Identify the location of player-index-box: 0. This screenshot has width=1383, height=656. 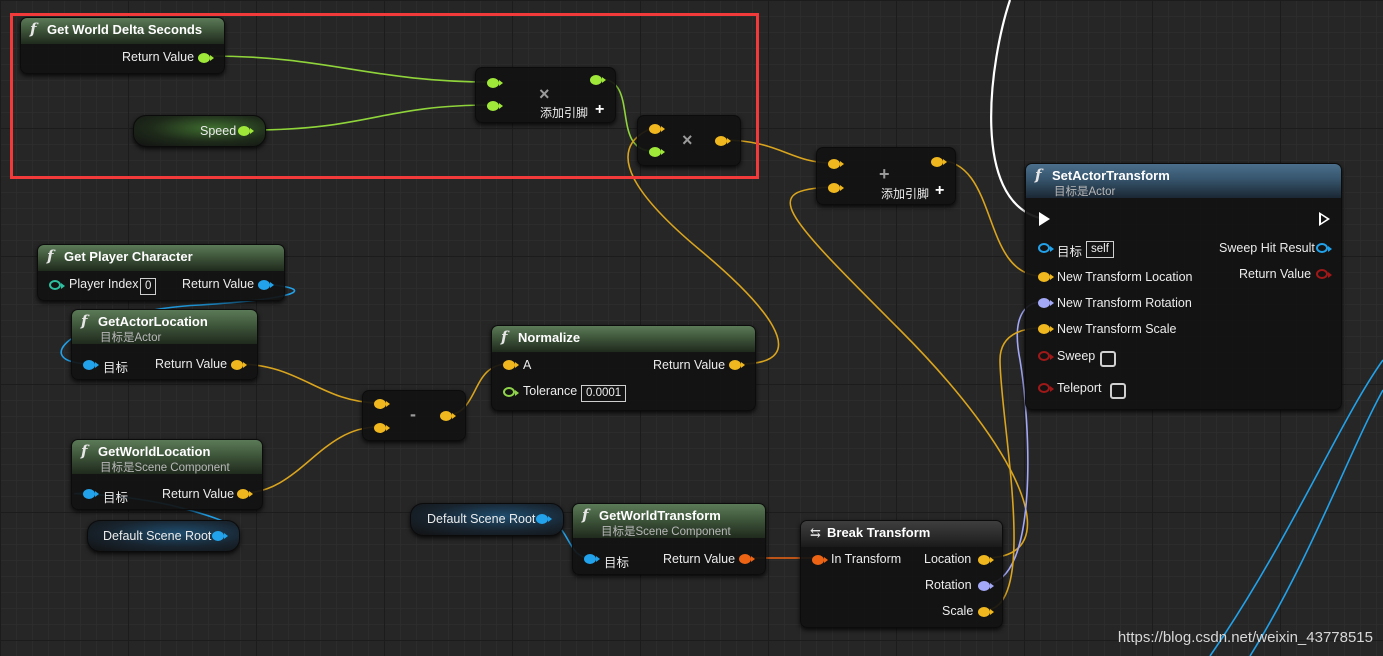
(148, 286).